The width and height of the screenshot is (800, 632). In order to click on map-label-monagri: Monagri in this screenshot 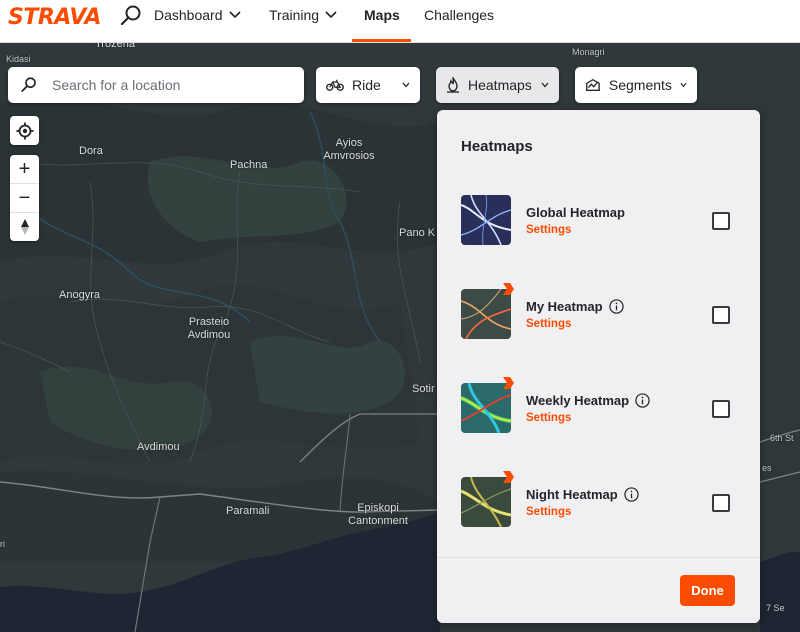, I will do `click(588, 52)`.